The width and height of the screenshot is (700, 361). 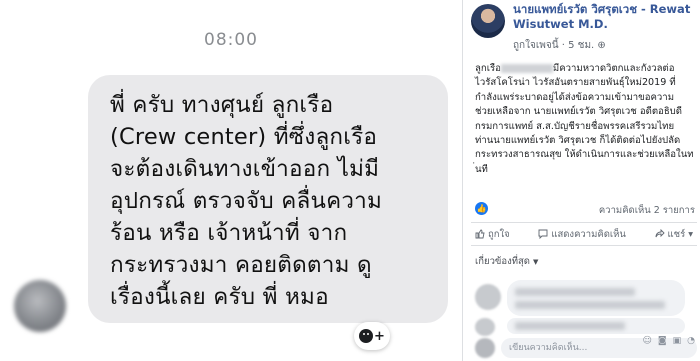 What do you see at coordinates (536, 45) in the screenshot?
I see `page-like-label: ถูกใจเพจนี้` at bounding box center [536, 45].